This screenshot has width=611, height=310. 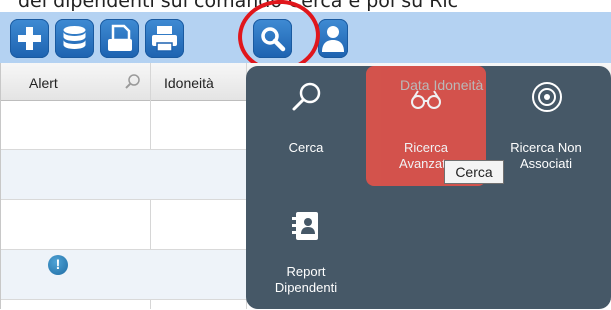 What do you see at coordinates (547, 97) in the screenshot?
I see `target-icon` at bounding box center [547, 97].